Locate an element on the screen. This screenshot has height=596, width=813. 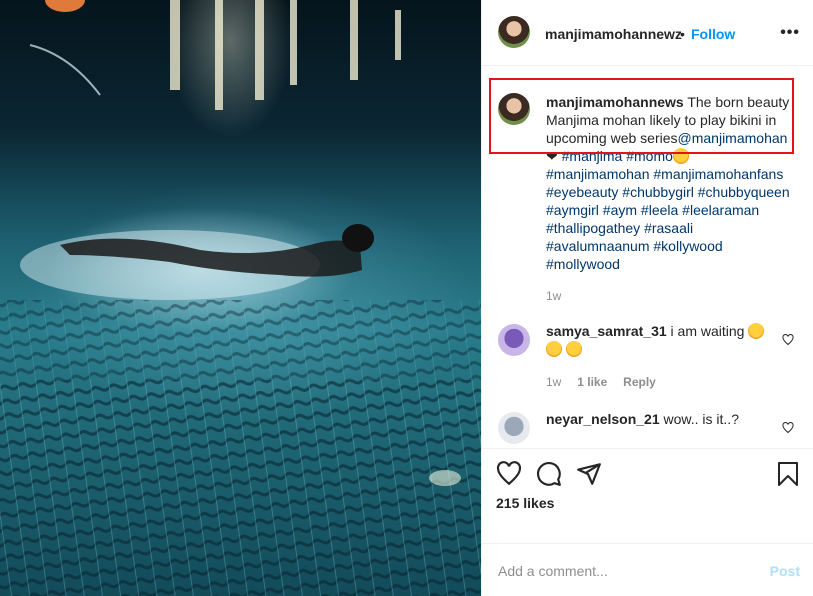
caption-username: manjimamohannews is located at coordinates (615, 102).